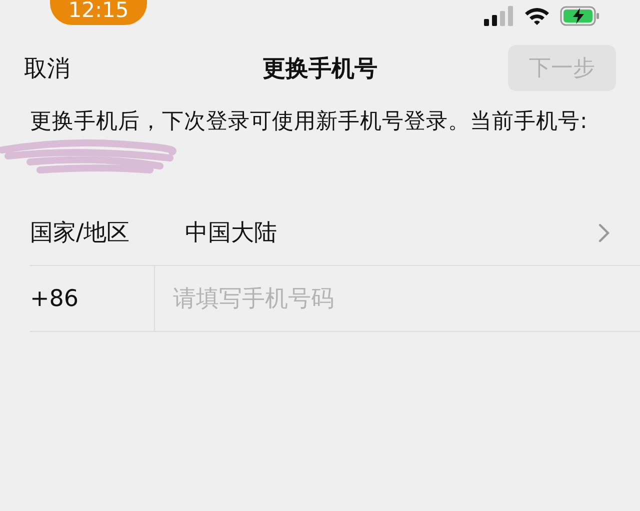 The width and height of the screenshot is (640, 511). I want to click on wifi-icon, so click(537, 16).